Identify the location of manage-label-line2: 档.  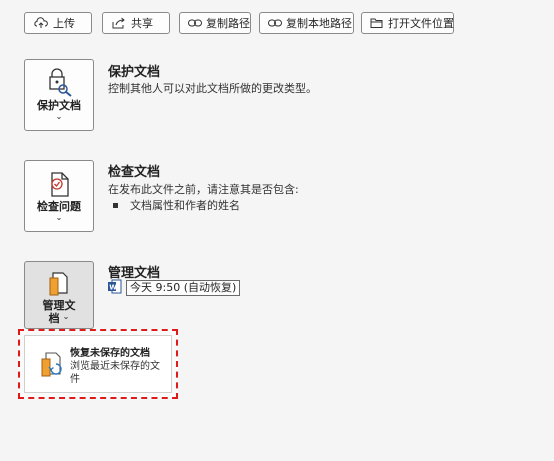
(54, 318).